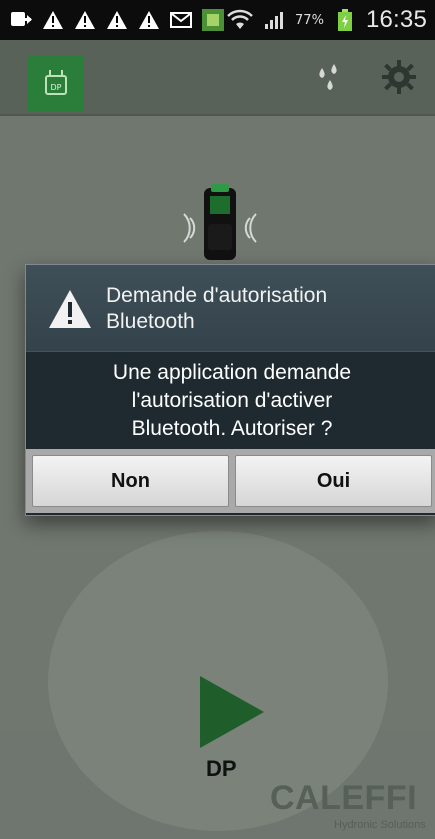 Image resolution: width=435 pixels, height=839 pixels. I want to click on dp-logo-icon: DP, so click(56, 82).